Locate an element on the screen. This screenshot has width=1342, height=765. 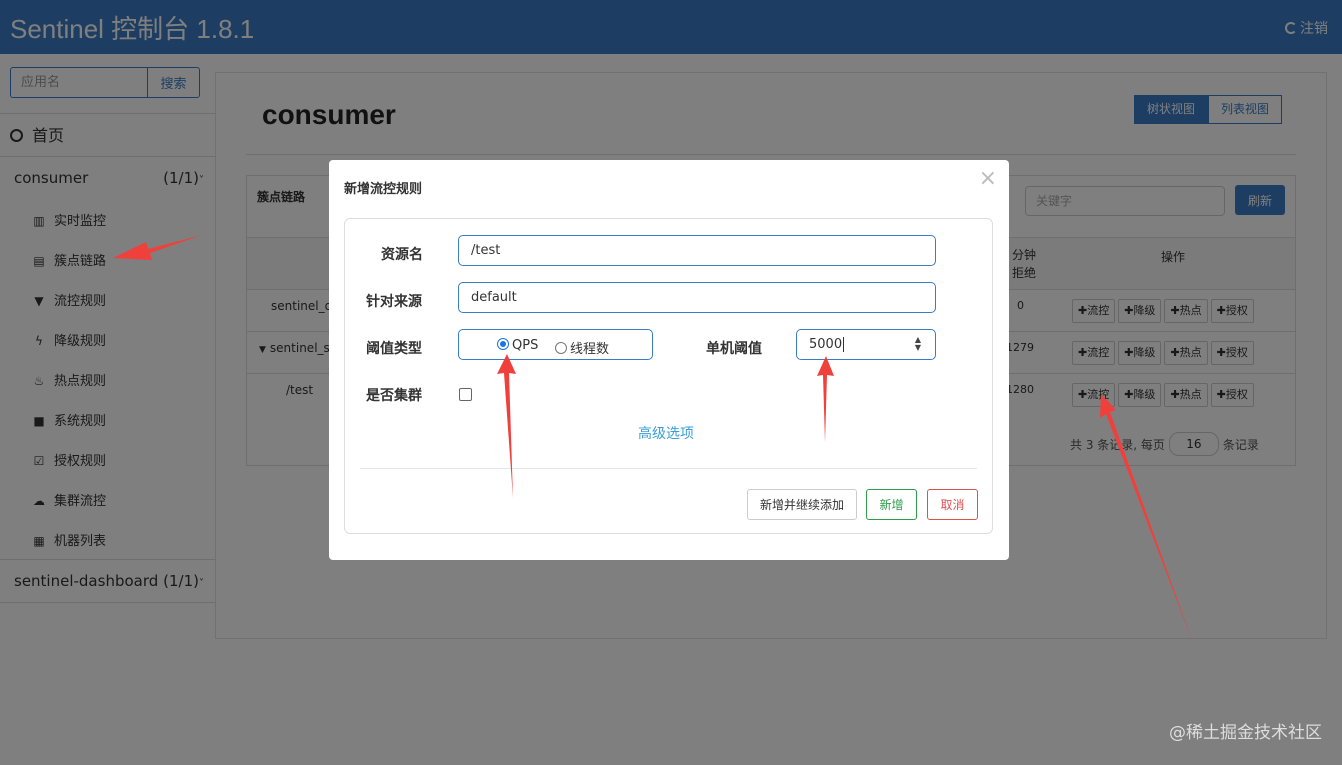
divider is located at coordinates (668, 468).